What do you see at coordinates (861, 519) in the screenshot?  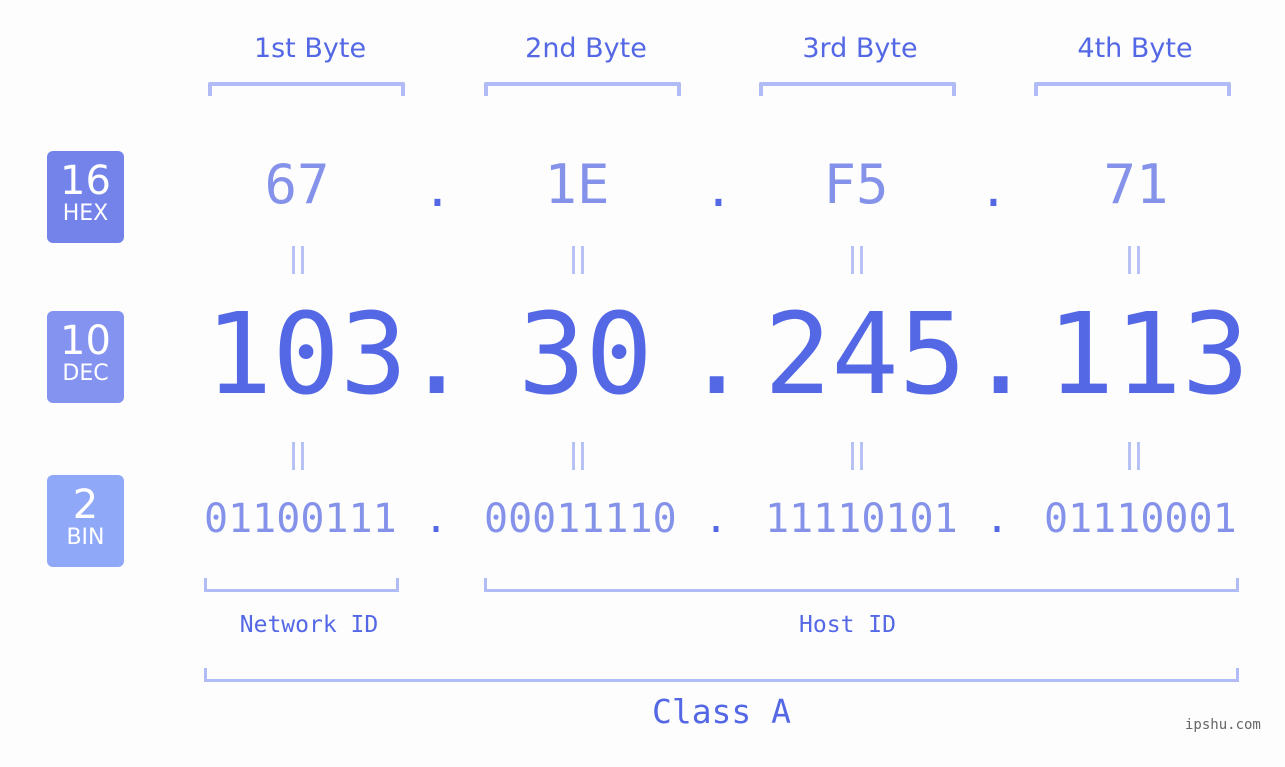 I see `bin-byte-3: 11110101` at bounding box center [861, 519].